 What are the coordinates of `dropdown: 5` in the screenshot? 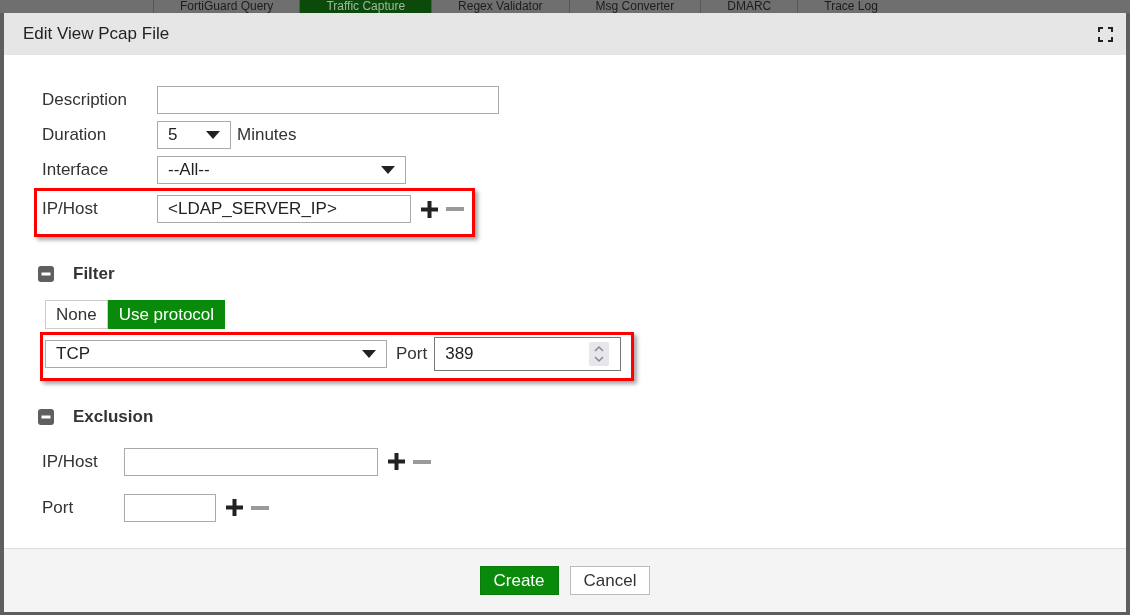 It's located at (194, 135).